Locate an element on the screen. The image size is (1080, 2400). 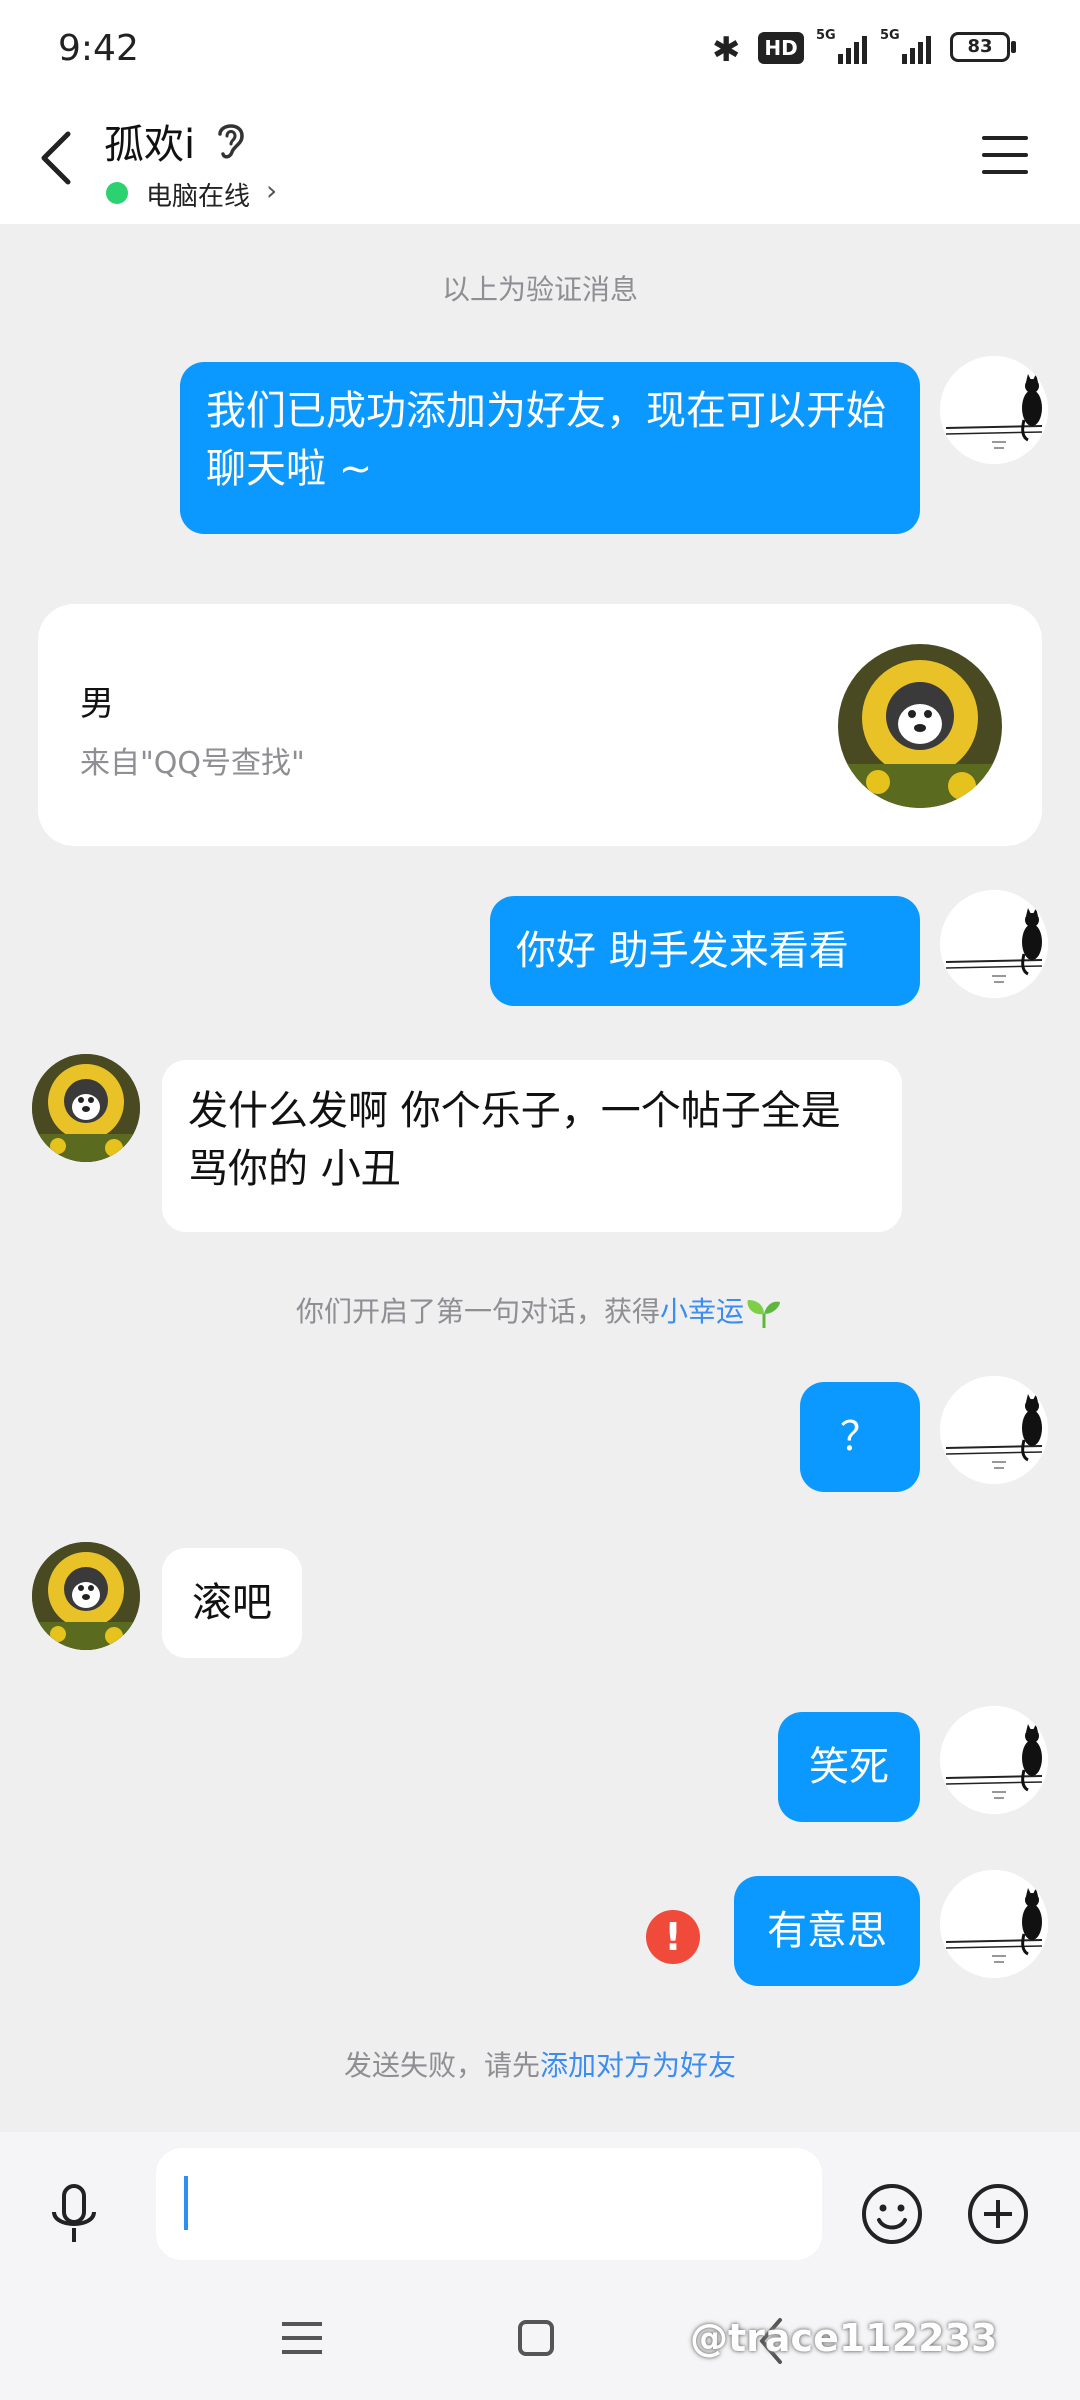
profile-gender: 男 is located at coordinates (97, 704).